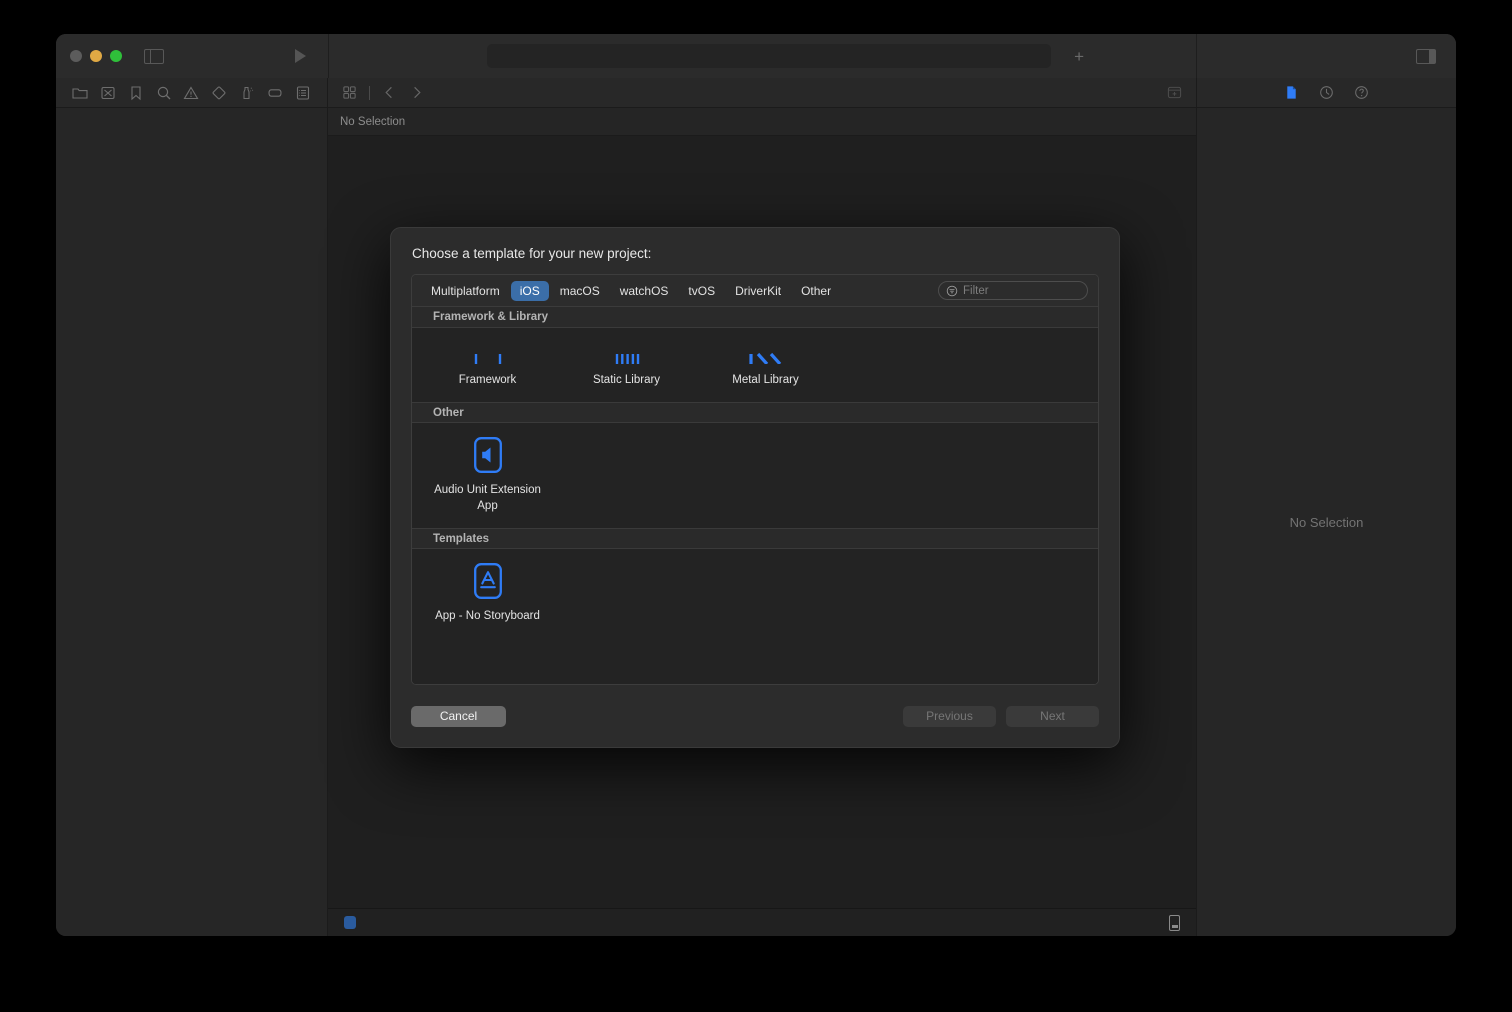  What do you see at coordinates (762, 93) in the screenshot?
I see `editor-toolbar` at bounding box center [762, 93].